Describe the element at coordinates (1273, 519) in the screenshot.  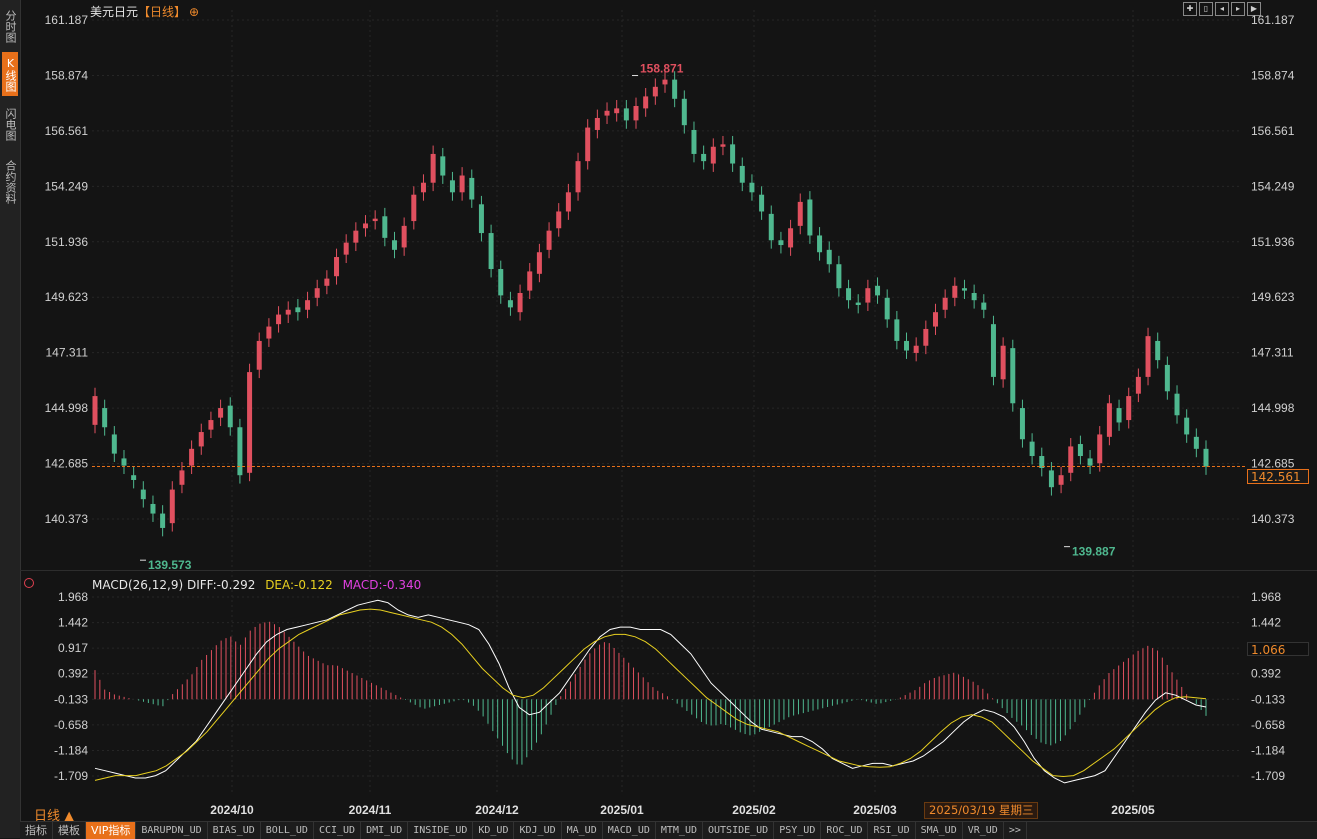
I see `price-tick-label-right: 140.373` at that location.